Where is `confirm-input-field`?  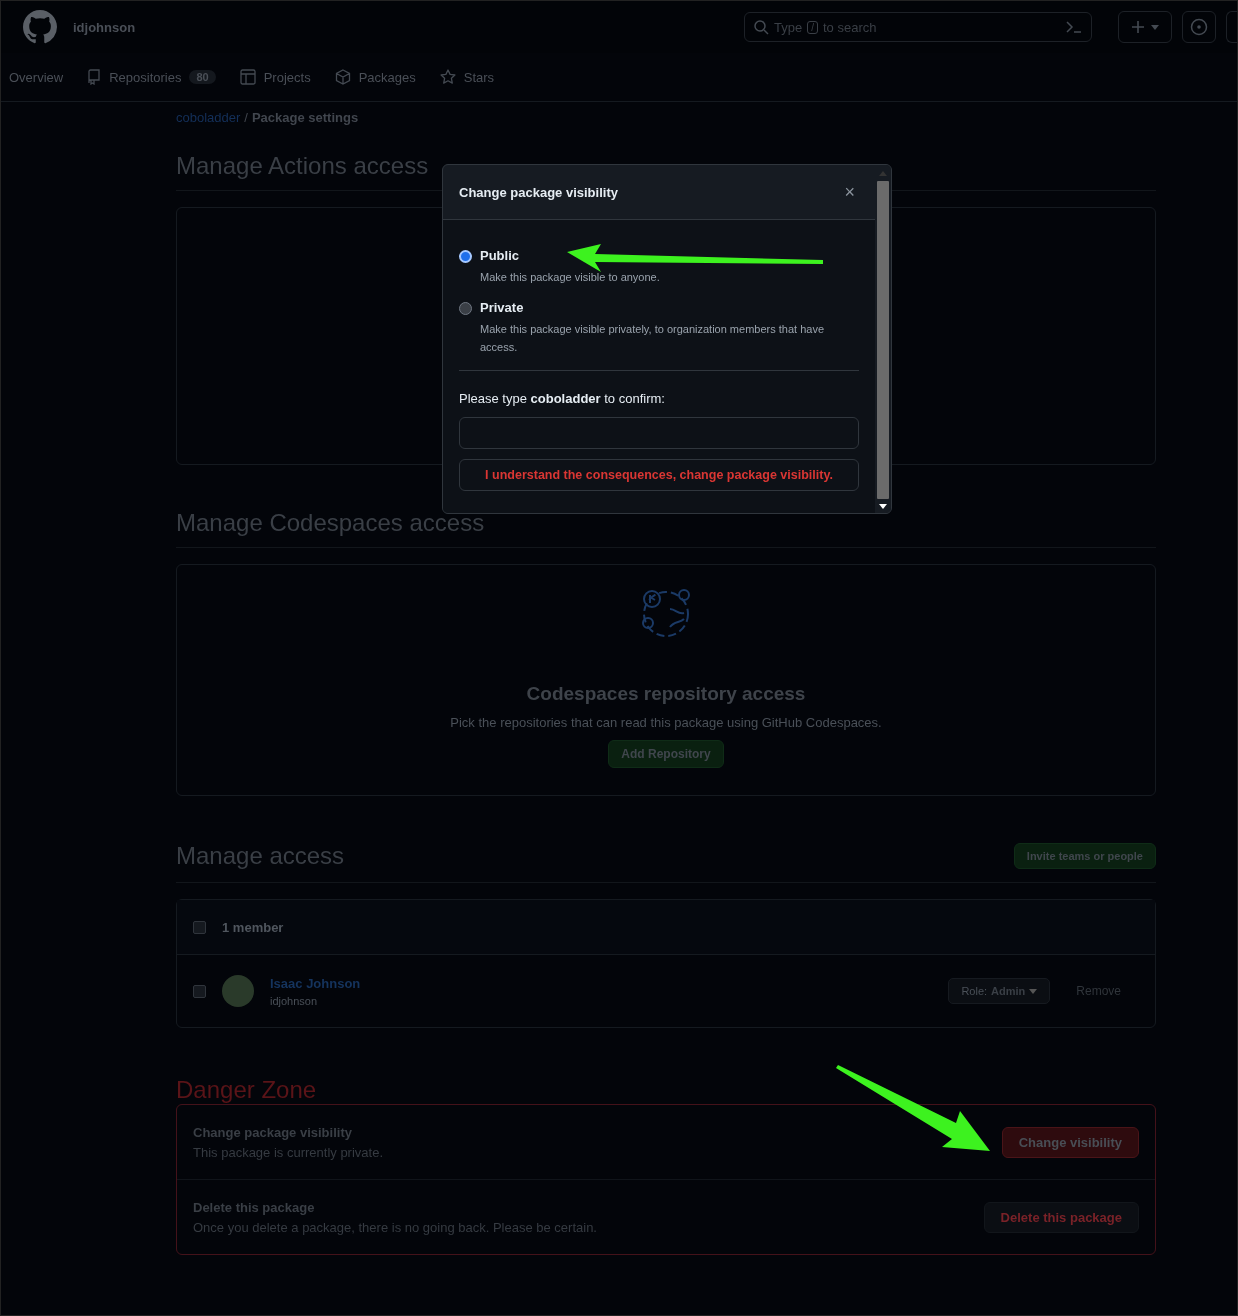
confirm-input-field is located at coordinates (659, 433).